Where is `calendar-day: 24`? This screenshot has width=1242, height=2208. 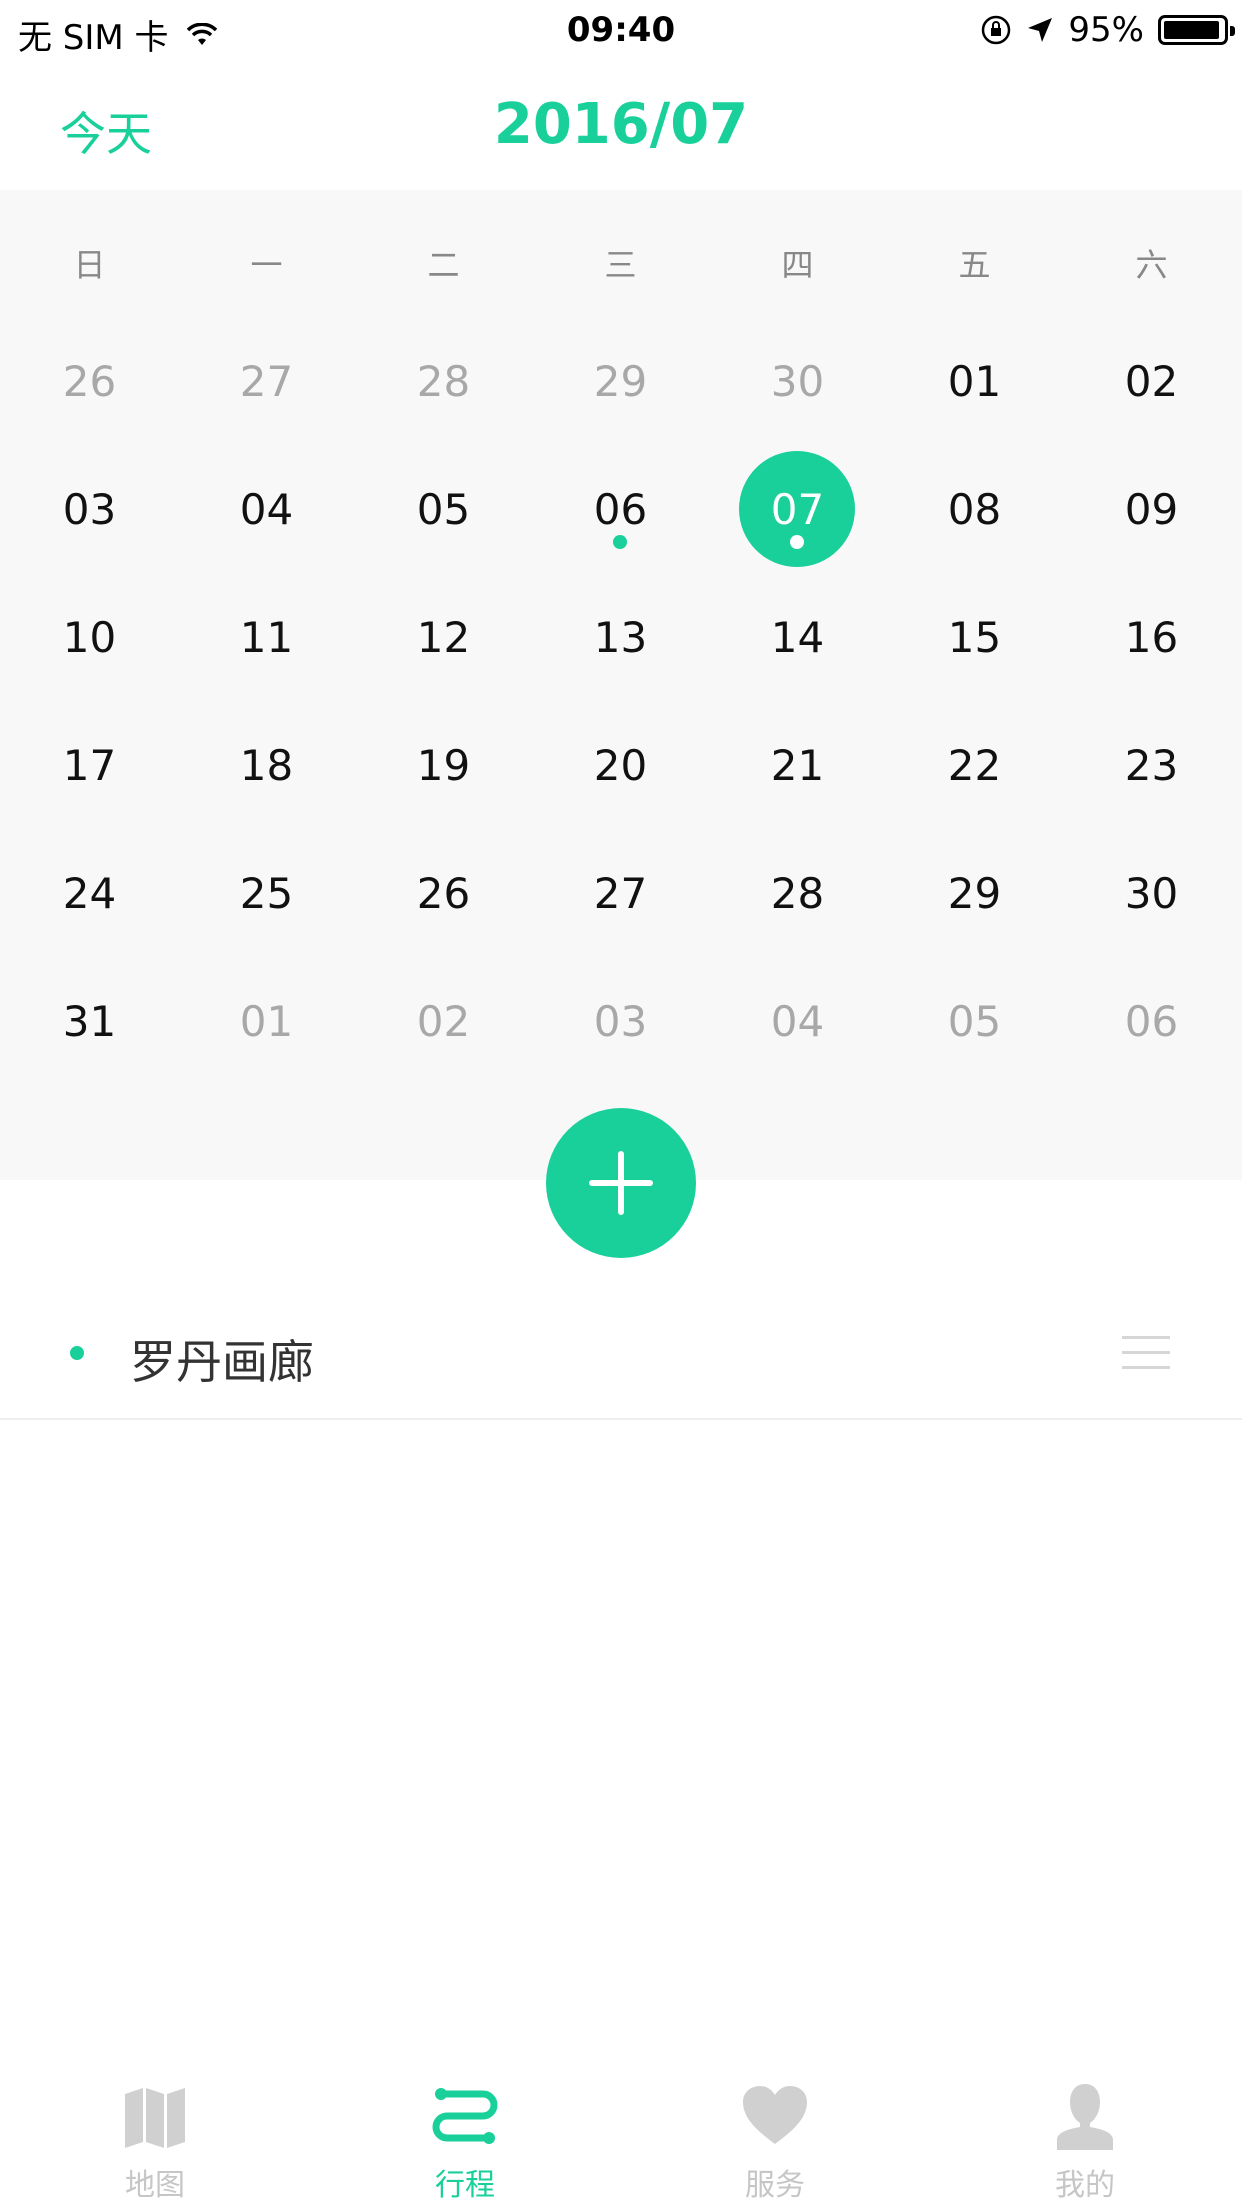 calendar-day: 24 is located at coordinates (89, 893).